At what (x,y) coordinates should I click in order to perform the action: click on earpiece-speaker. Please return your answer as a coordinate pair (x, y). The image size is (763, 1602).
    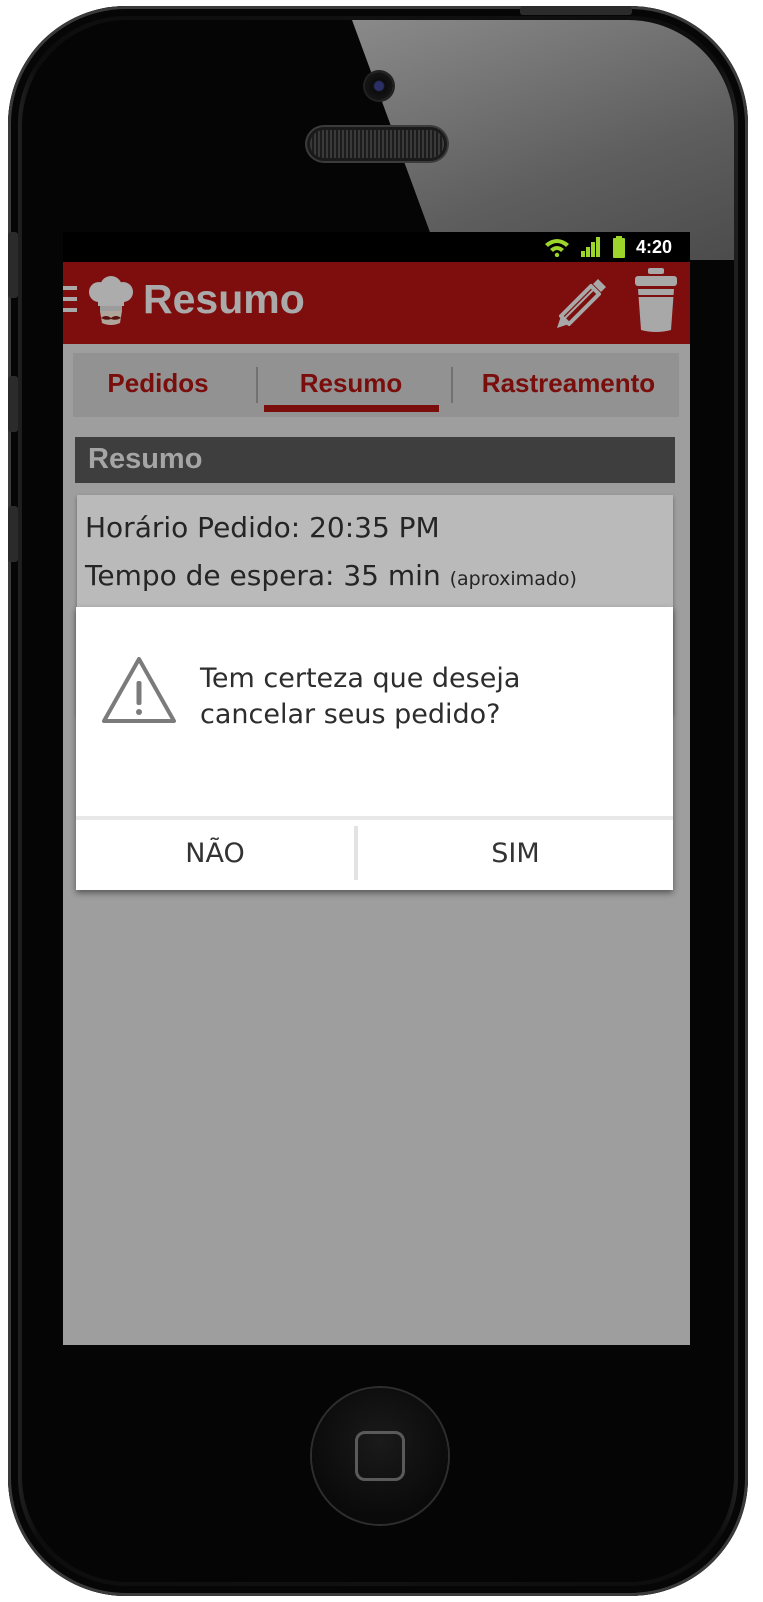
    Looking at the image, I should click on (377, 144).